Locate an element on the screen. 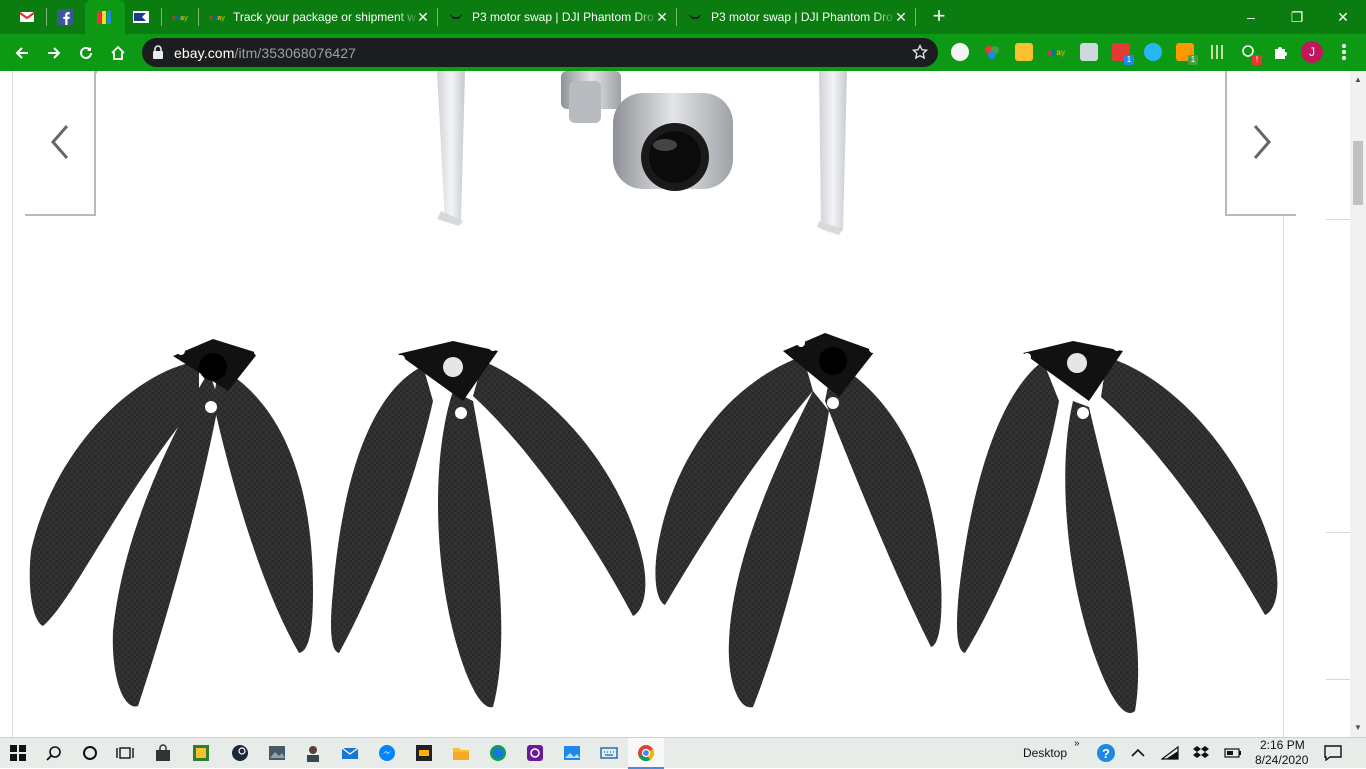 The height and width of the screenshot is (769, 1366). purple-app-icon is located at coordinates (535, 753).